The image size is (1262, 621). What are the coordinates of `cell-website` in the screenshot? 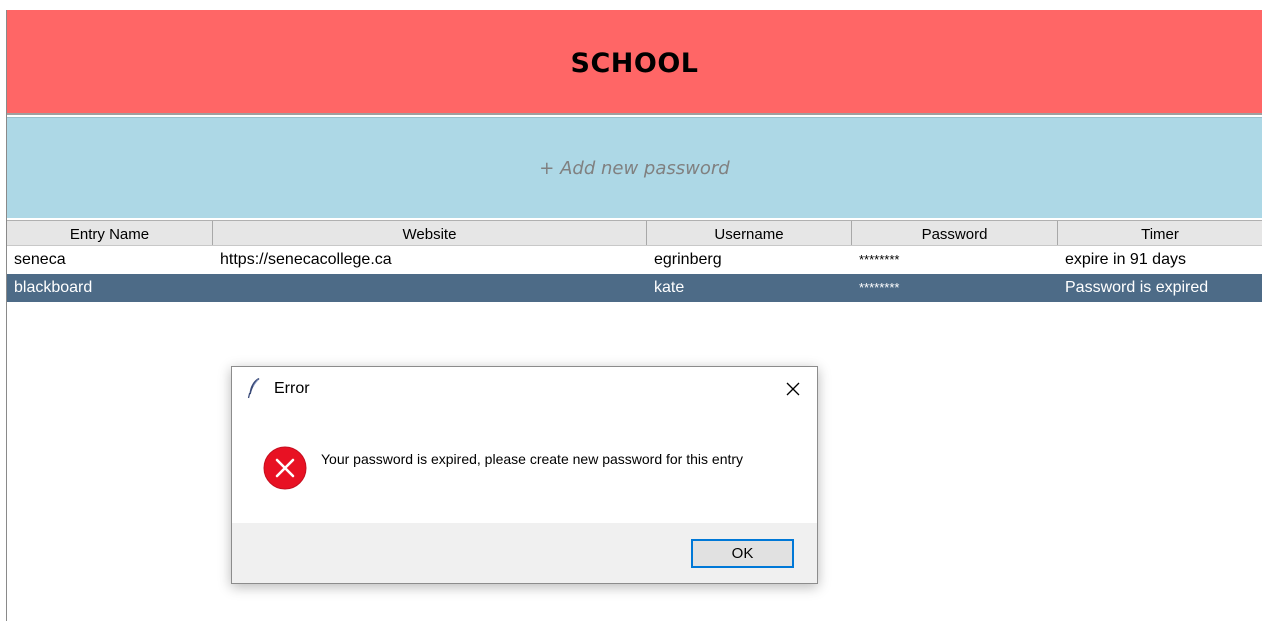 It's located at (430, 288).